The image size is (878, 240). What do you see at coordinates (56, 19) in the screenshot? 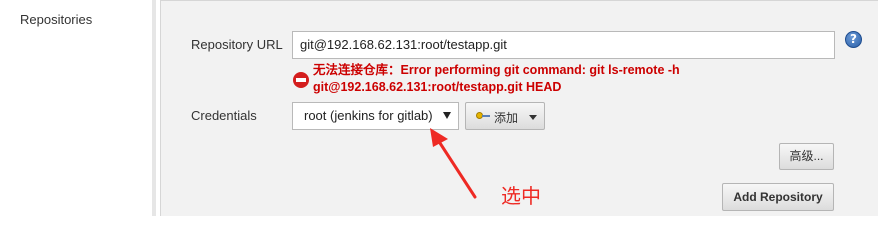
I see `repositories-section-label: Repositories` at bounding box center [56, 19].